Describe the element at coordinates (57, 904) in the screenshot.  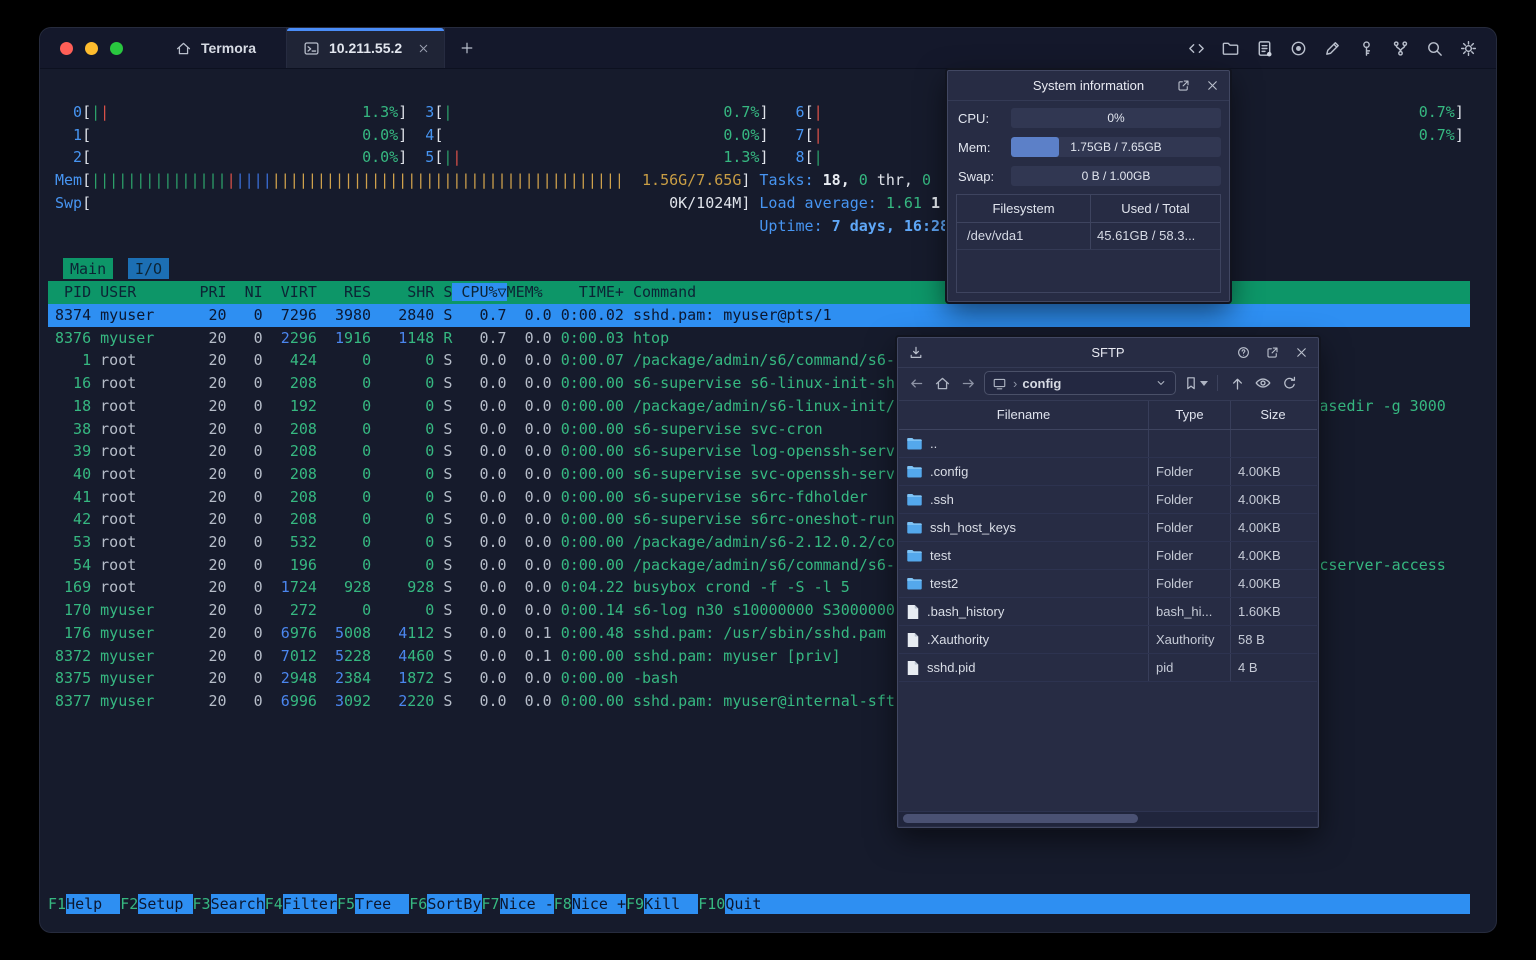
I see `fkey-f1: F1` at that location.